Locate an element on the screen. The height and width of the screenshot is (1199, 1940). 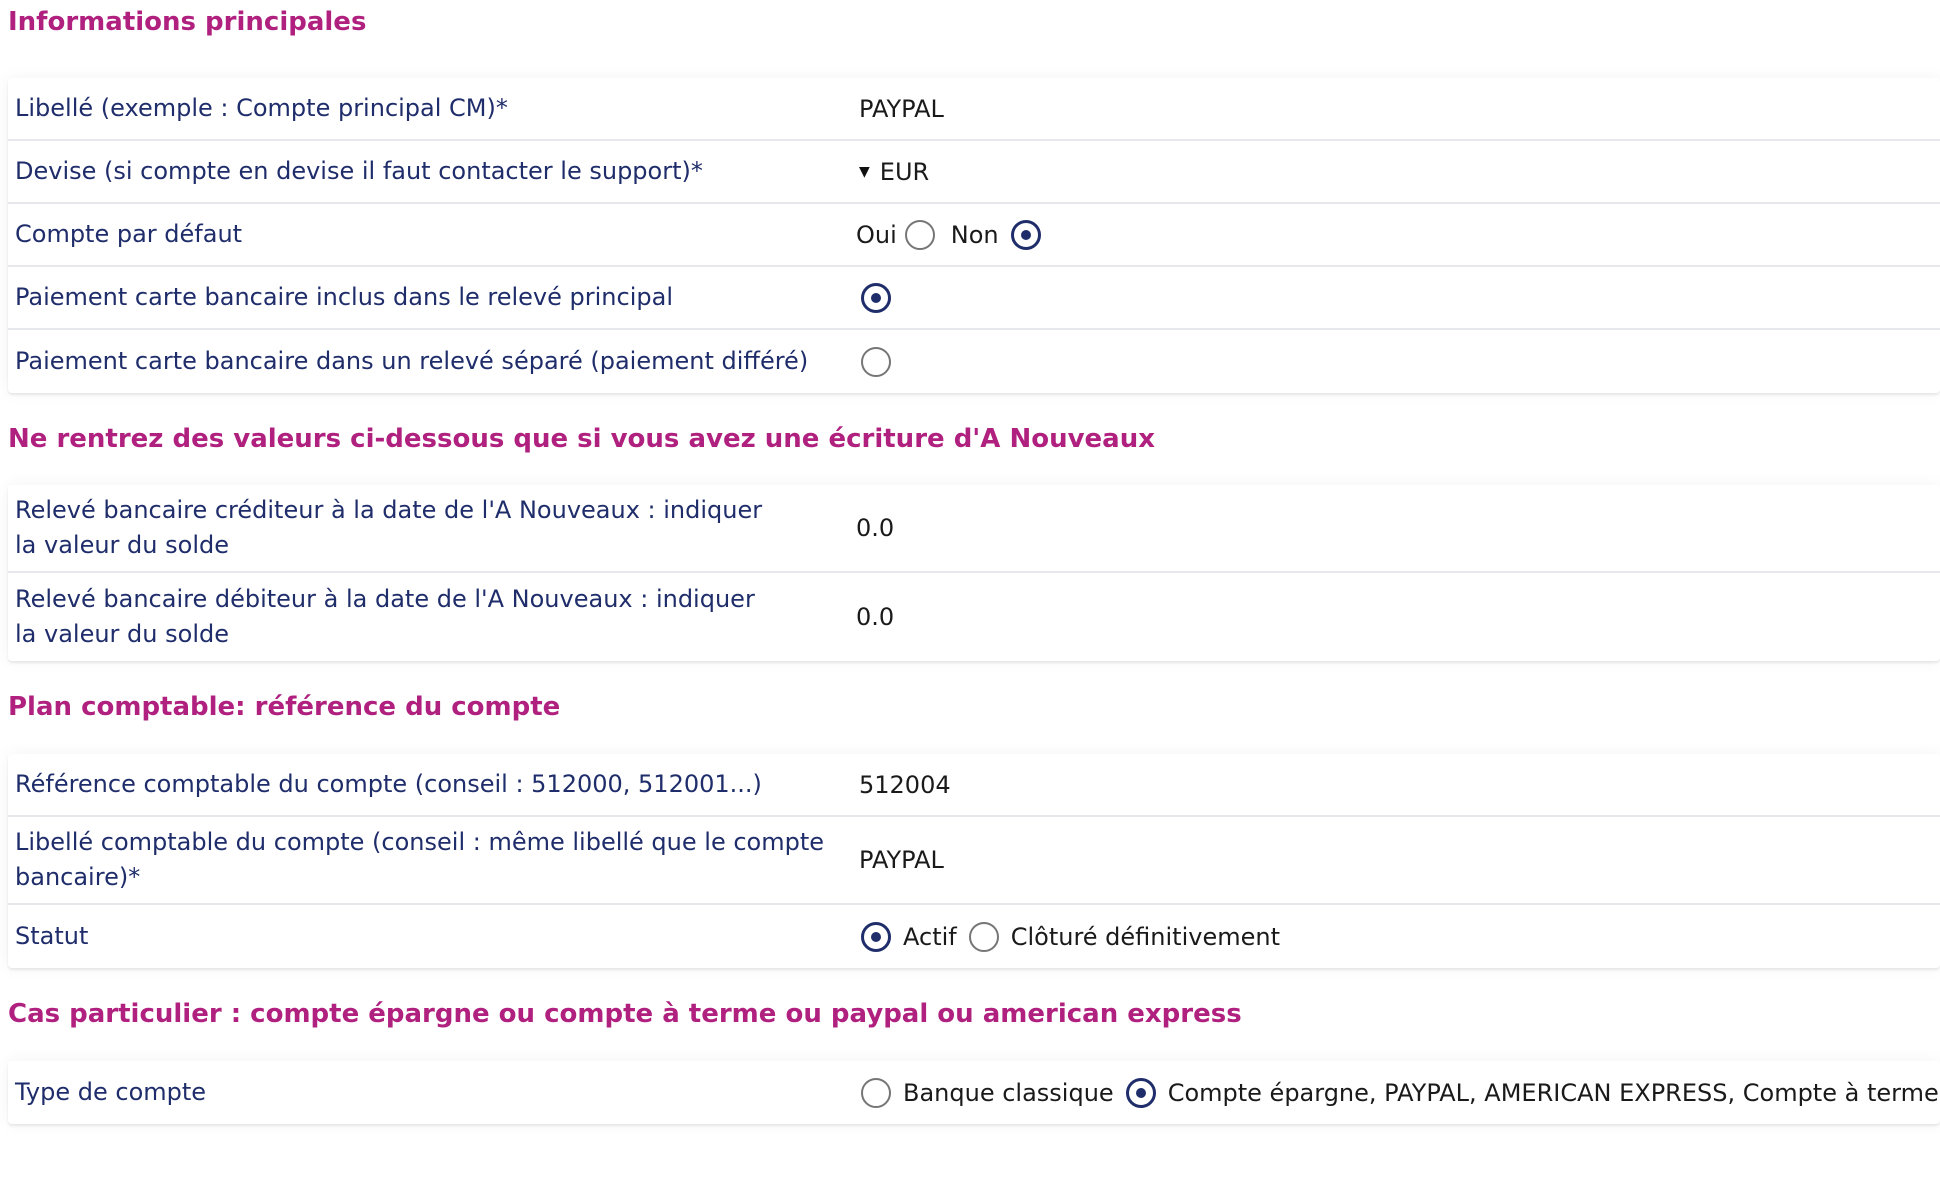
oui-radio is located at coordinates (919, 234).